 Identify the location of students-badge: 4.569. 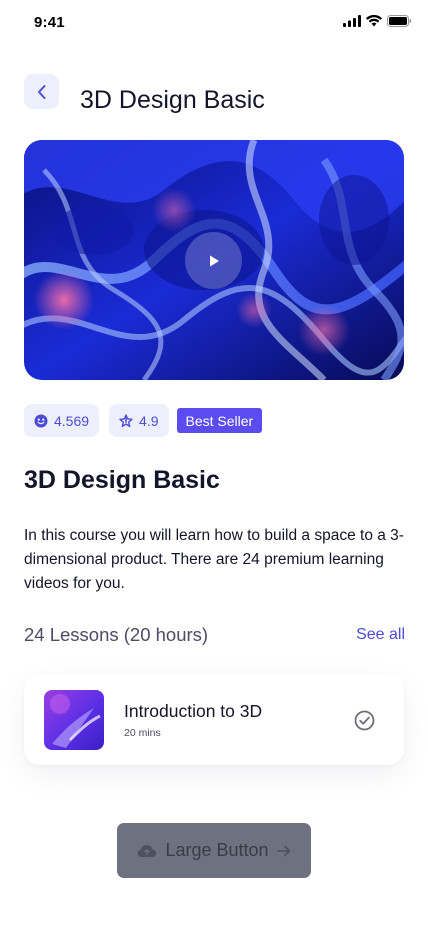
(62, 420).